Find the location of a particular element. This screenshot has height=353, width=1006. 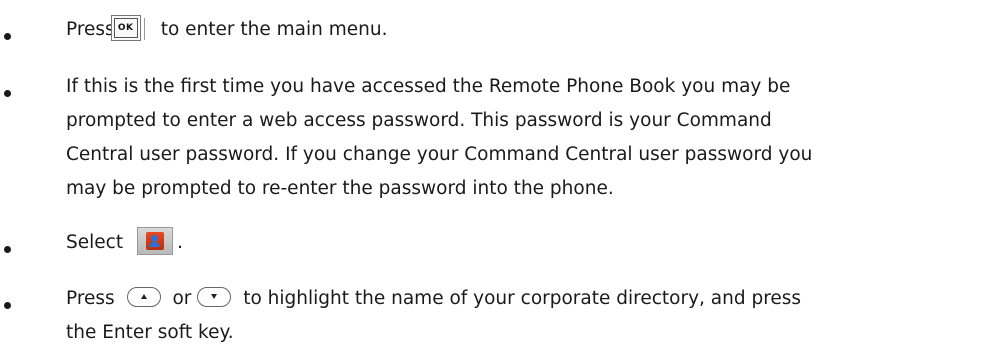

down-arrow-key-icon is located at coordinates (214, 297).